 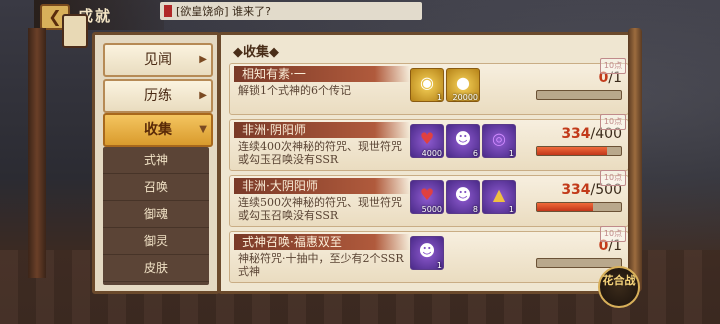 What do you see at coordinates (321, 265) in the screenshot?
I see `achievement-desc: 神秘符咒·十抽中，至少有2个SSR式神` at bounding box center [321, 265].